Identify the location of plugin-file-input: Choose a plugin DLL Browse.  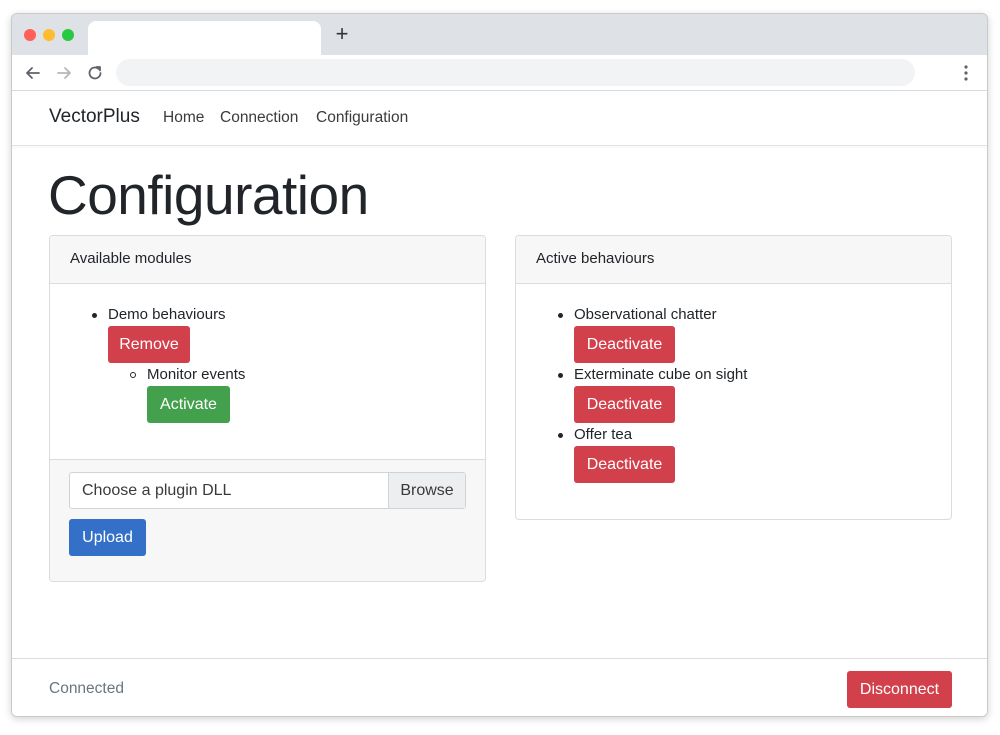
(267, 490).